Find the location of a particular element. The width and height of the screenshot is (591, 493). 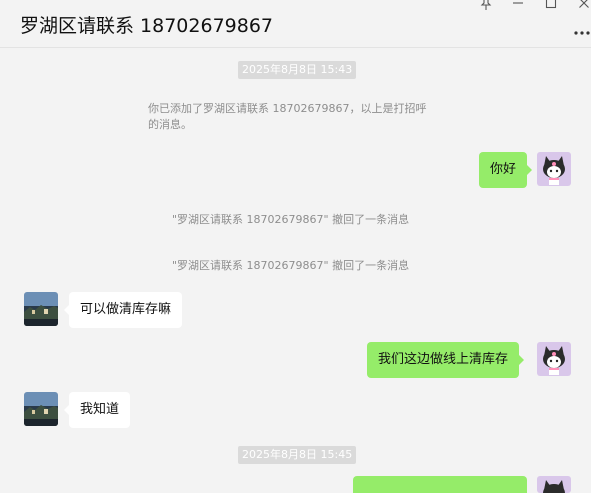

system-message-line: 的消息。 is located at coordinates (170, 124).